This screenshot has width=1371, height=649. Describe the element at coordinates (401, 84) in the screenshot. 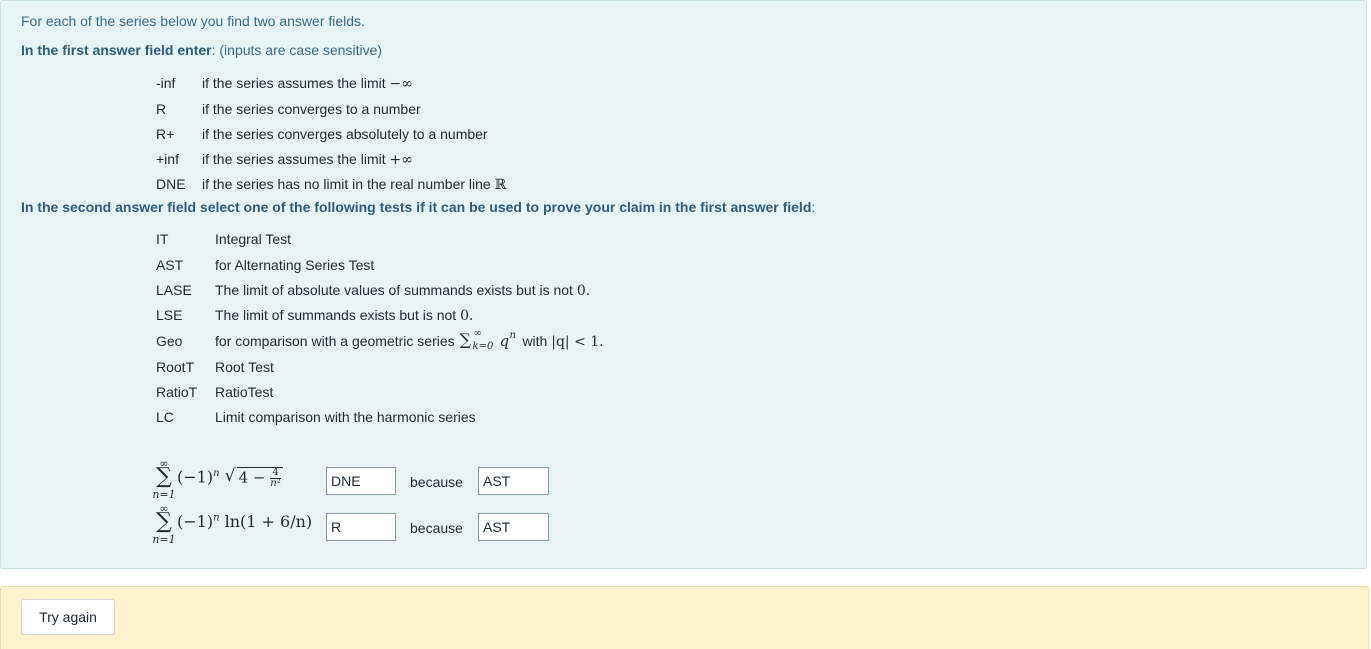

I see `neg-infinity-symbol: −∞` at that location.